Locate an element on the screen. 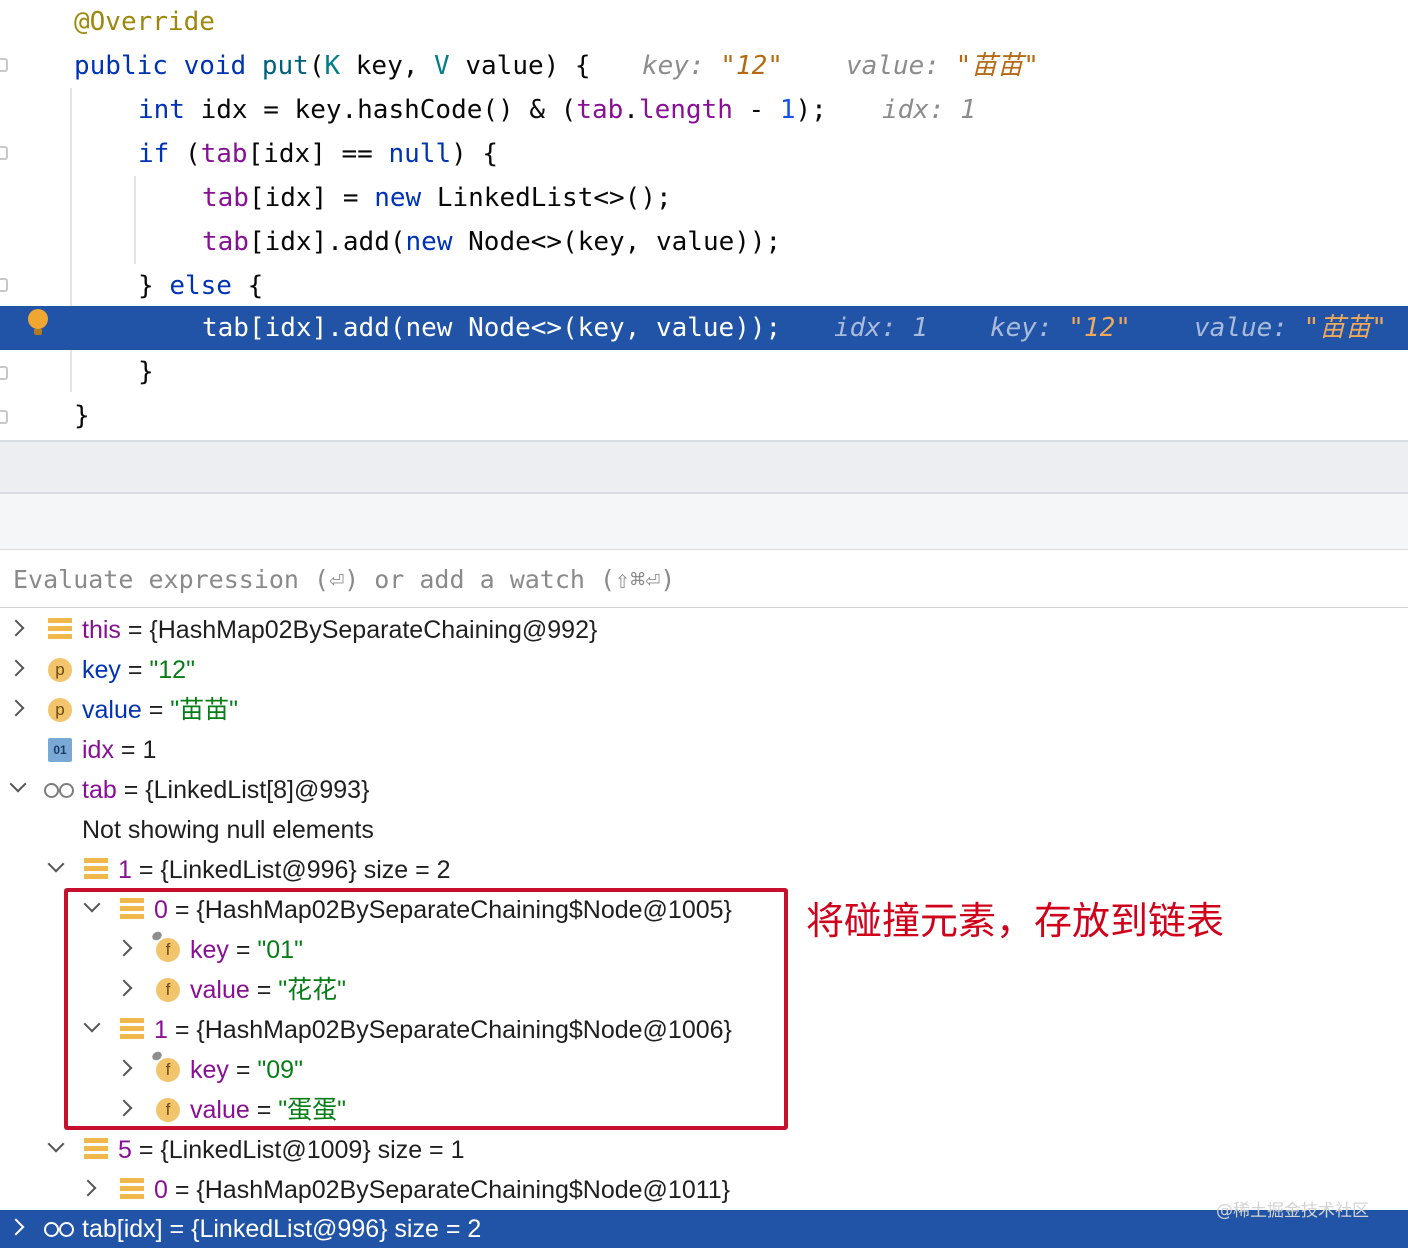 This screenshot has width=1408, height=1248. tree-row-tab-5: 5 = {LinkedList@1009} size = 1 is located at coordinates (704, 1150).